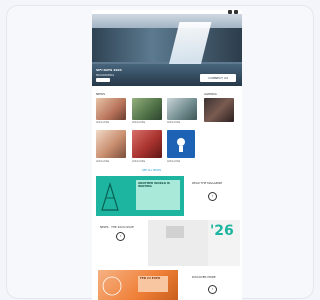 This screenshot has width=320, height=300. I want to click on hero-title: SIFI DAYS 2024, so click(109, 70).